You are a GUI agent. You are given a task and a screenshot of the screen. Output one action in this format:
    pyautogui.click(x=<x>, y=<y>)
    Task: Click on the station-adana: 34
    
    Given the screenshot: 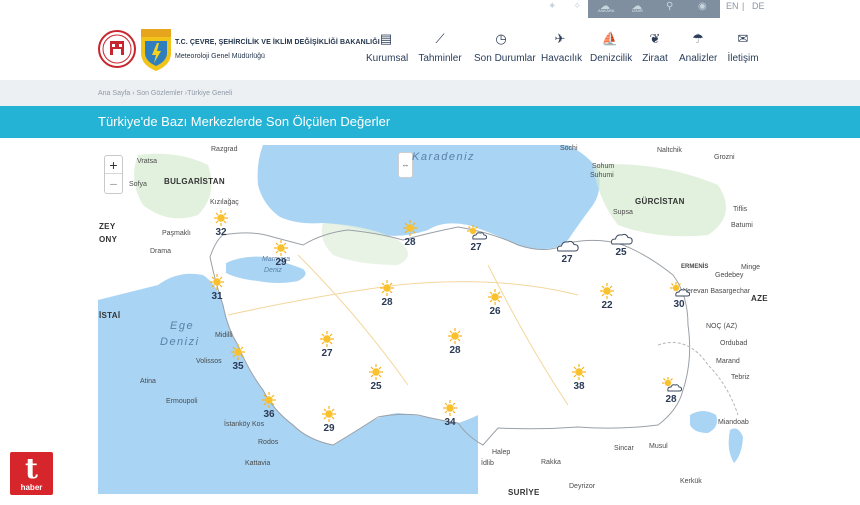 What is the action you would take?
    pyautogui.click(x=450, y=414)
    